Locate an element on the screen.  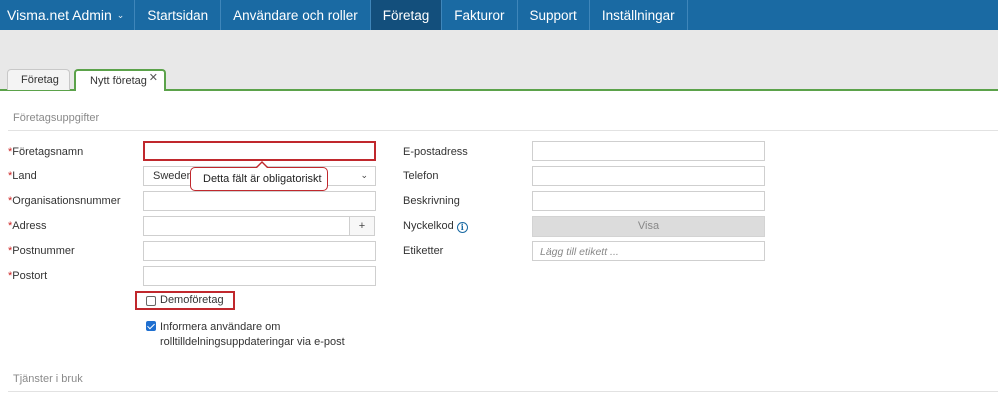
tab-nytt-foretag: Nytt företag ✕ is located at coordinates (120, 80).